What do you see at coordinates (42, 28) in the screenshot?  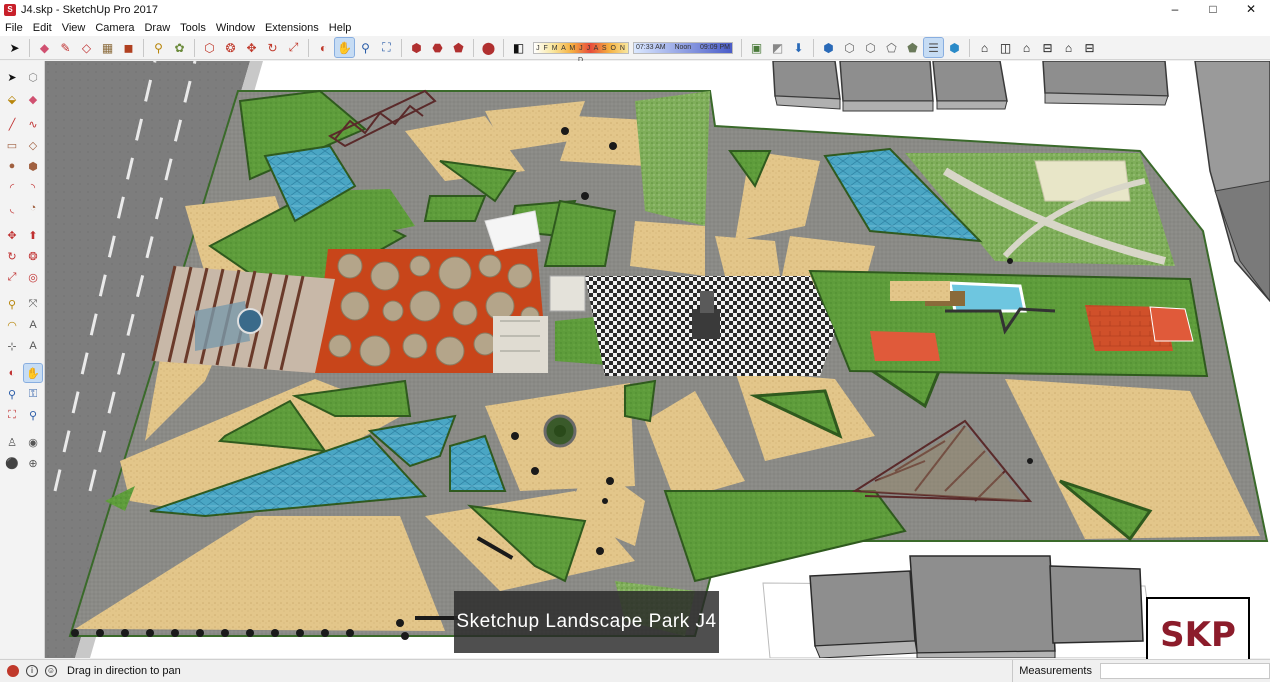 I see `menu-edit: Edit` at bounding box center [42, 28].